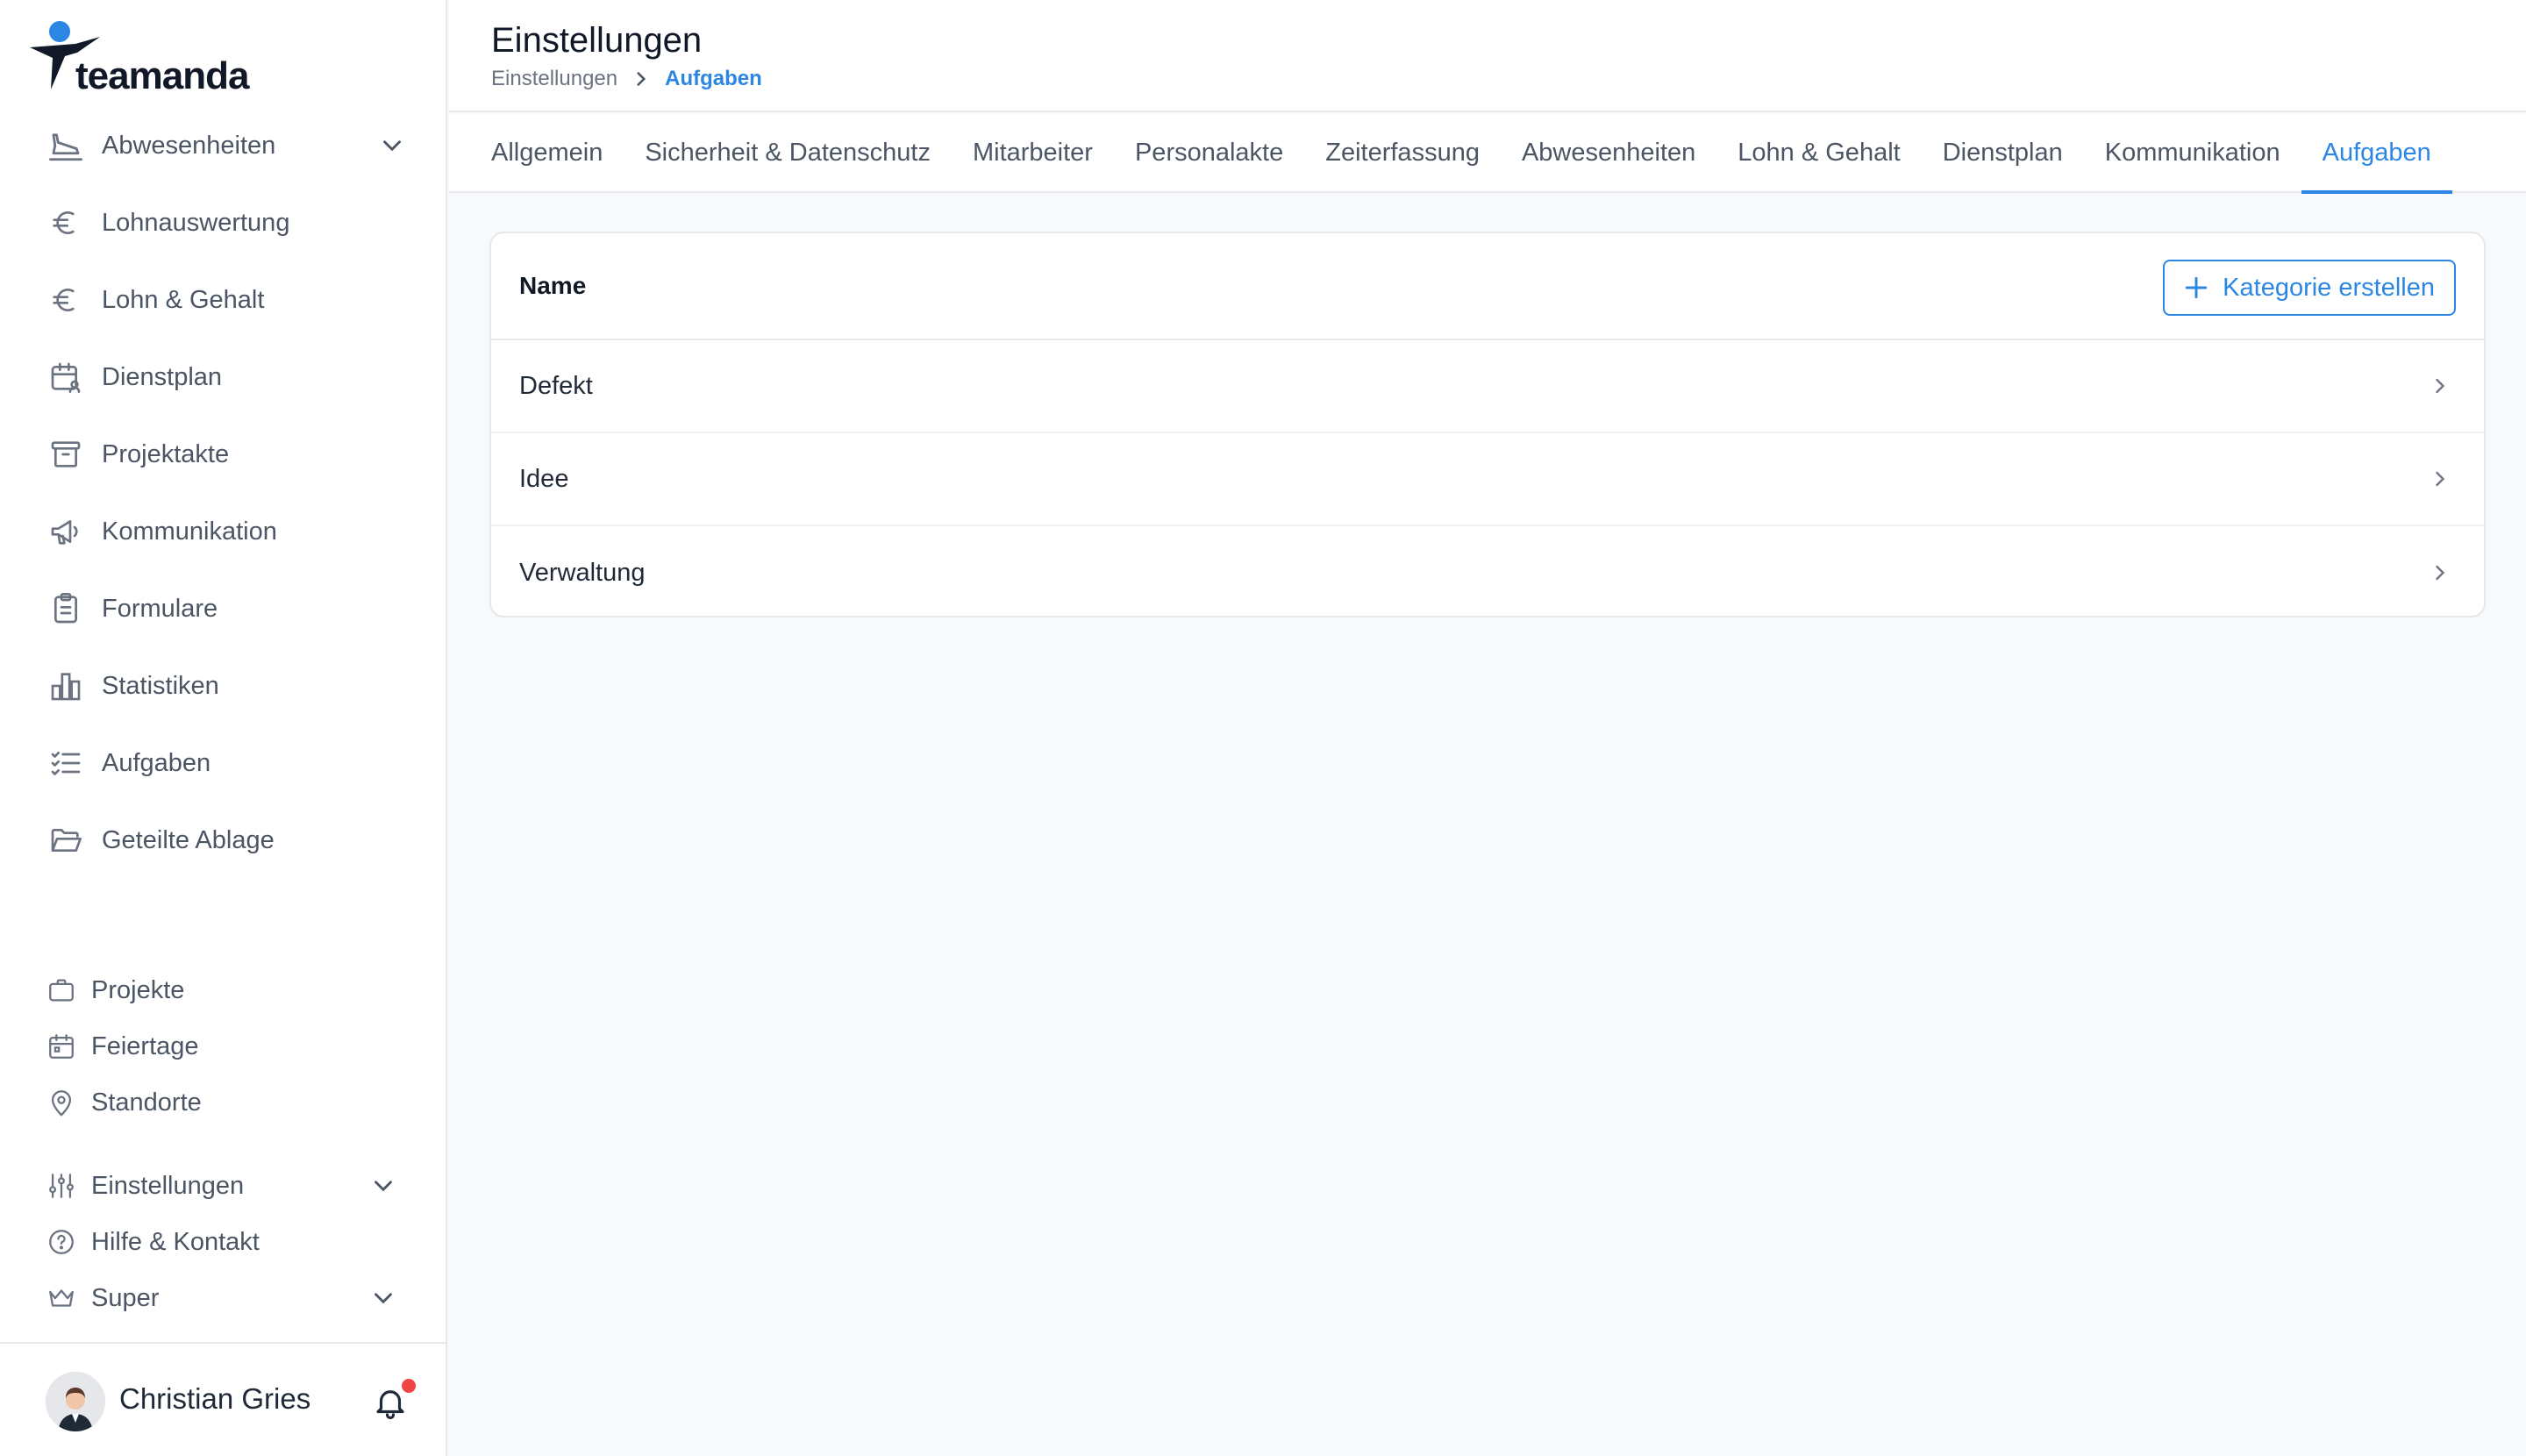  What do you see at coordinates (1033, 152) in the screenshot?
I see `tab-mitarbeiter: Mitarbeiter` at bounding box center [1033, 152].